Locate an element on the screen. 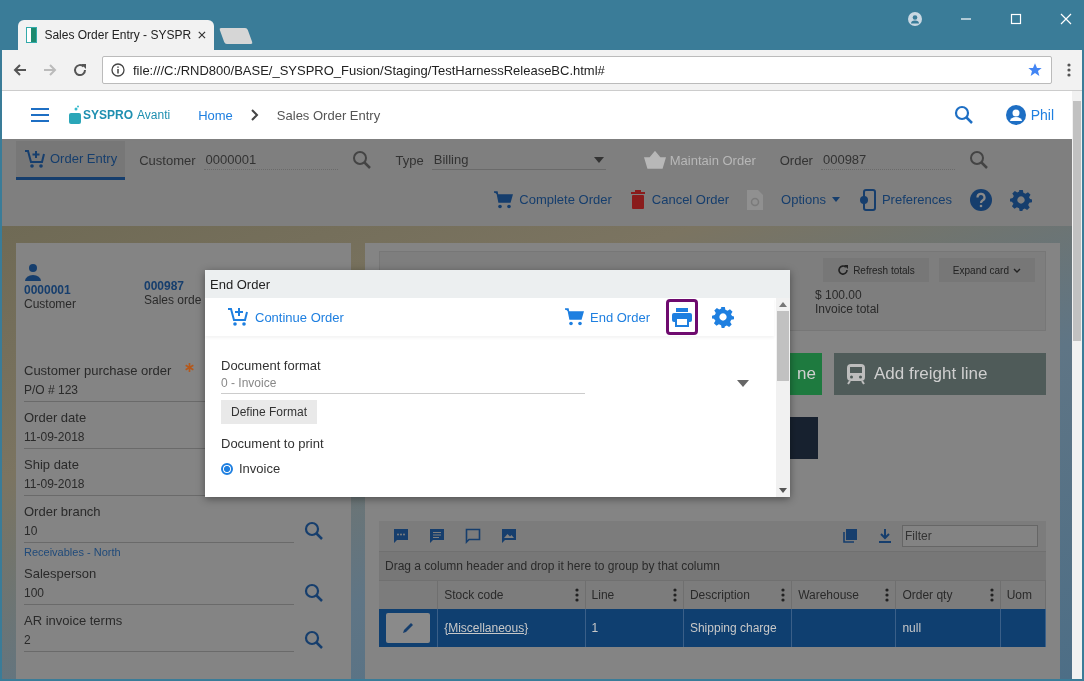 This screenshot has height=681, width=1084. column-header: Stock code is located at coordinates (474, 595).